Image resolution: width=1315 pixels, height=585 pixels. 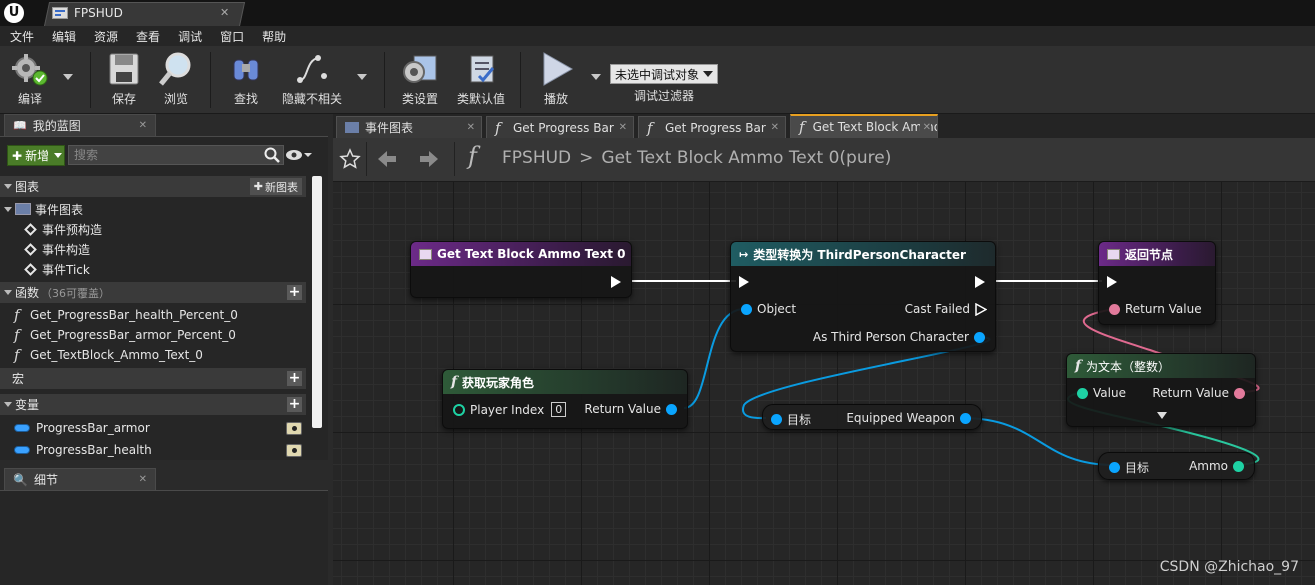 I want to click on get-player-node-title: 获取玩家角色, so click(x=498, y=382).